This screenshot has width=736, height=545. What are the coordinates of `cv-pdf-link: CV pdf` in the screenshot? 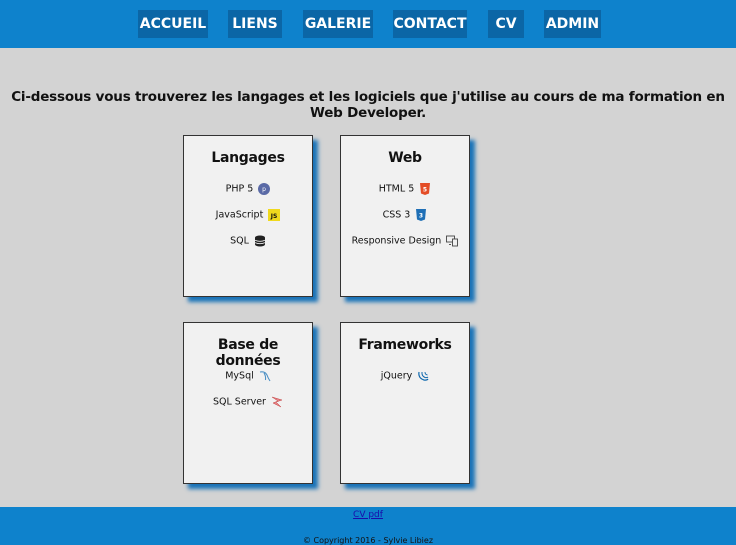 It's located at (368, 515).